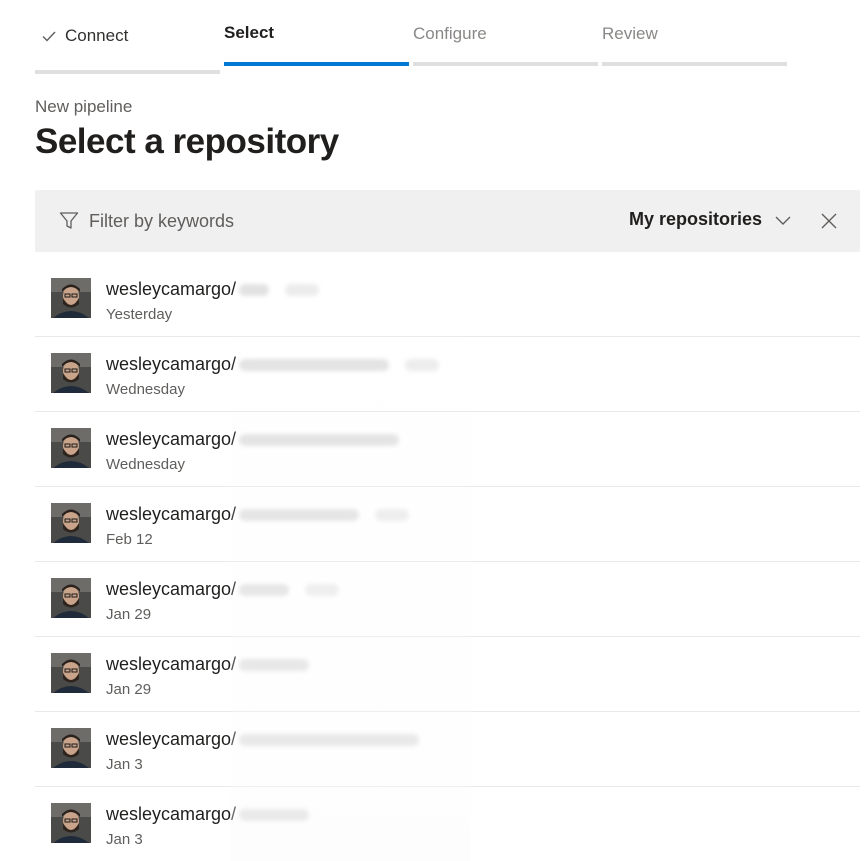 The image size is (864, 861). What do you see at coordinates (289, 221) in the screenshot?
I see `filter-keywords-input` at bounding box center [289, 221].